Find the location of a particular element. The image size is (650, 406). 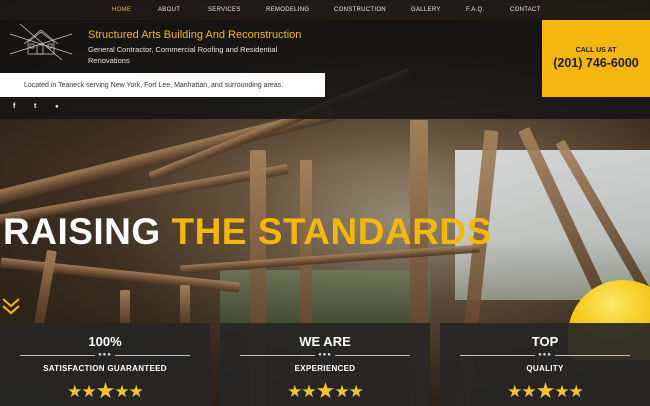

feature-card-quality: TOP ●●● QUALITY ★★★★★ is located at coordinates (545, 364).